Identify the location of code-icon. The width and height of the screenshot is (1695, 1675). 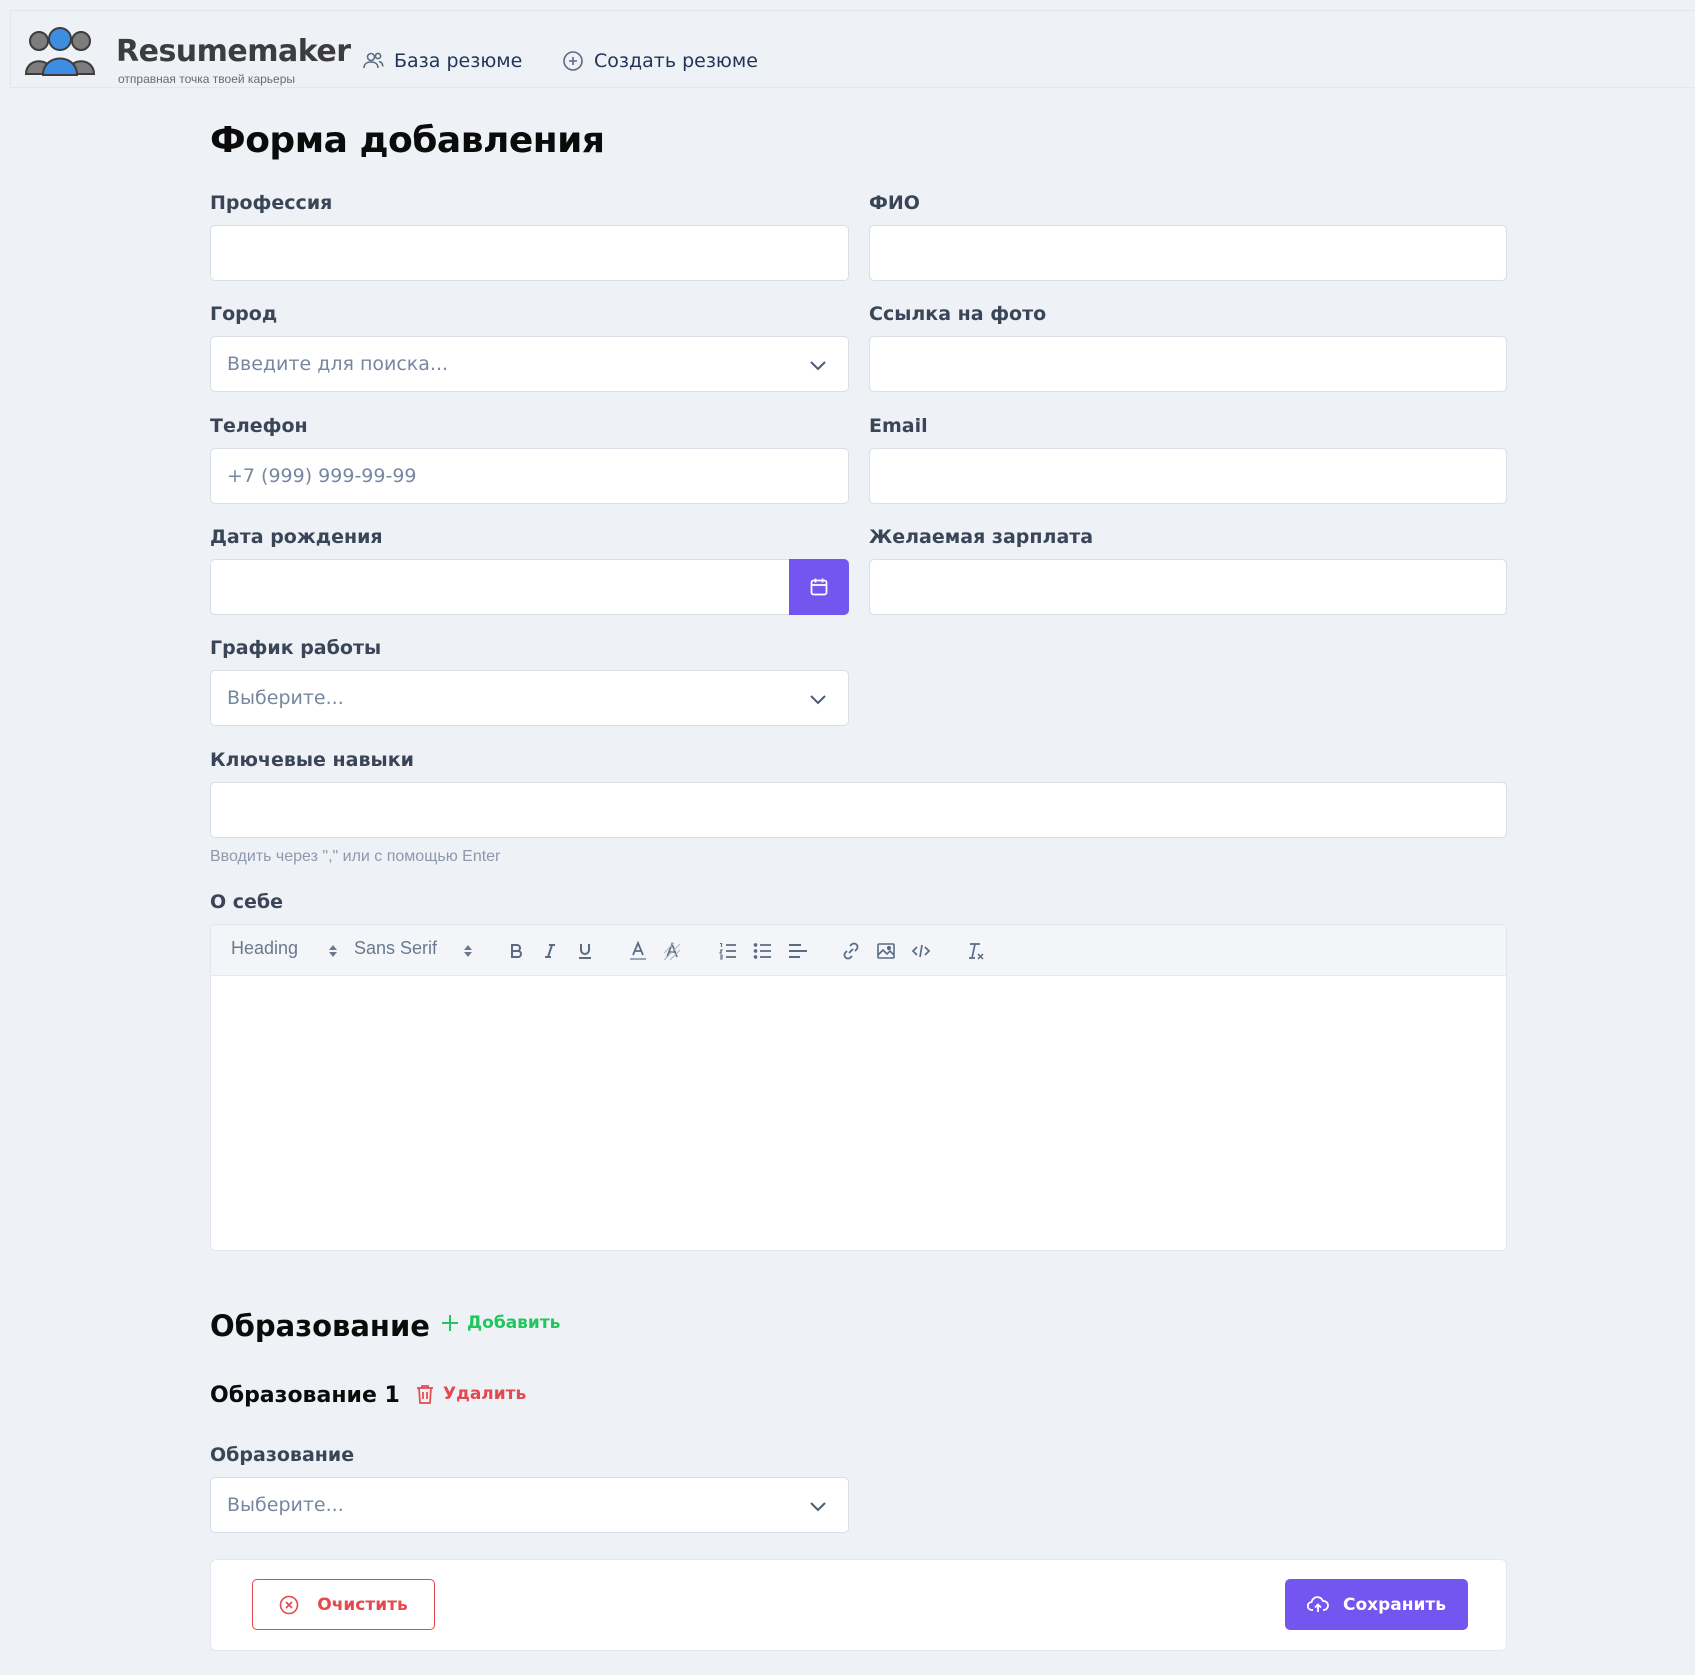
(921, 951).